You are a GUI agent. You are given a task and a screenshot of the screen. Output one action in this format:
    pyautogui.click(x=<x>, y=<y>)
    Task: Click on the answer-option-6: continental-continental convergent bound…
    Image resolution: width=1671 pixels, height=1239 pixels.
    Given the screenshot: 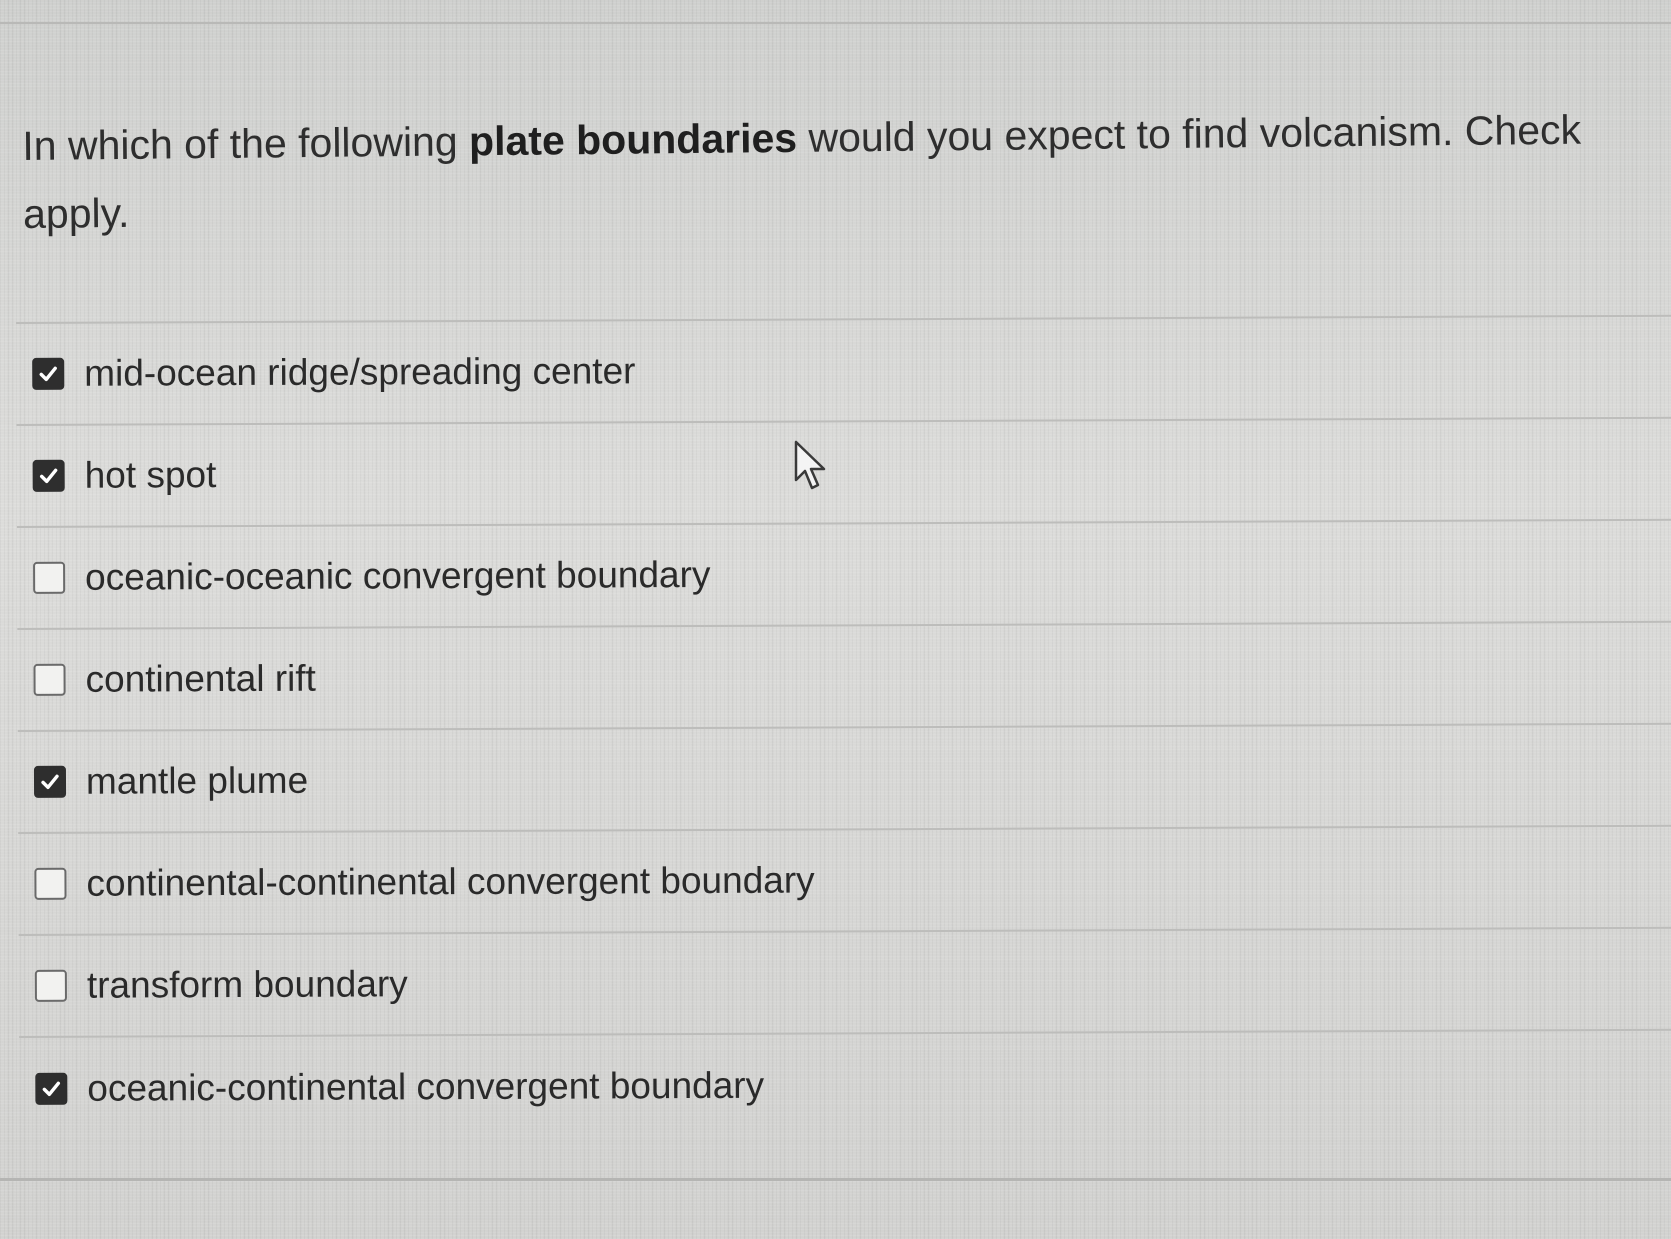 What is the action you would take?
    pyautogui.click(x=844, y=881)
    